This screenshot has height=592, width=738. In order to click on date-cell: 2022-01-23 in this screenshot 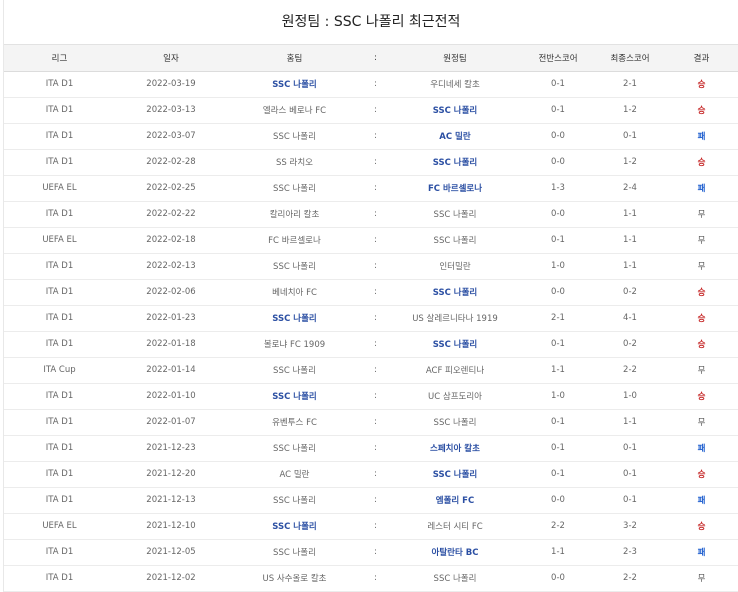, I will do `click(171, 318)`.